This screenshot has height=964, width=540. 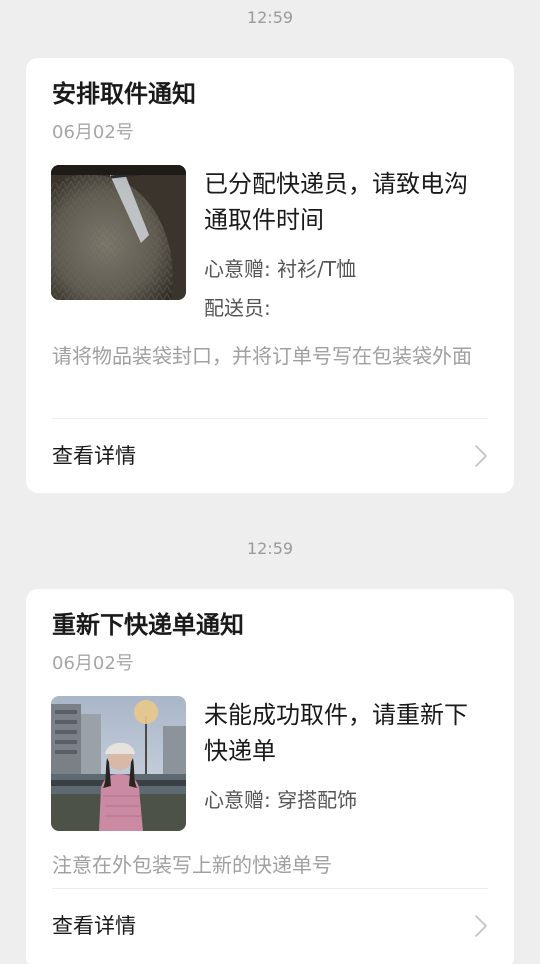 I want to click on card-title: 安排取件通知, so click(x=124, y=94).